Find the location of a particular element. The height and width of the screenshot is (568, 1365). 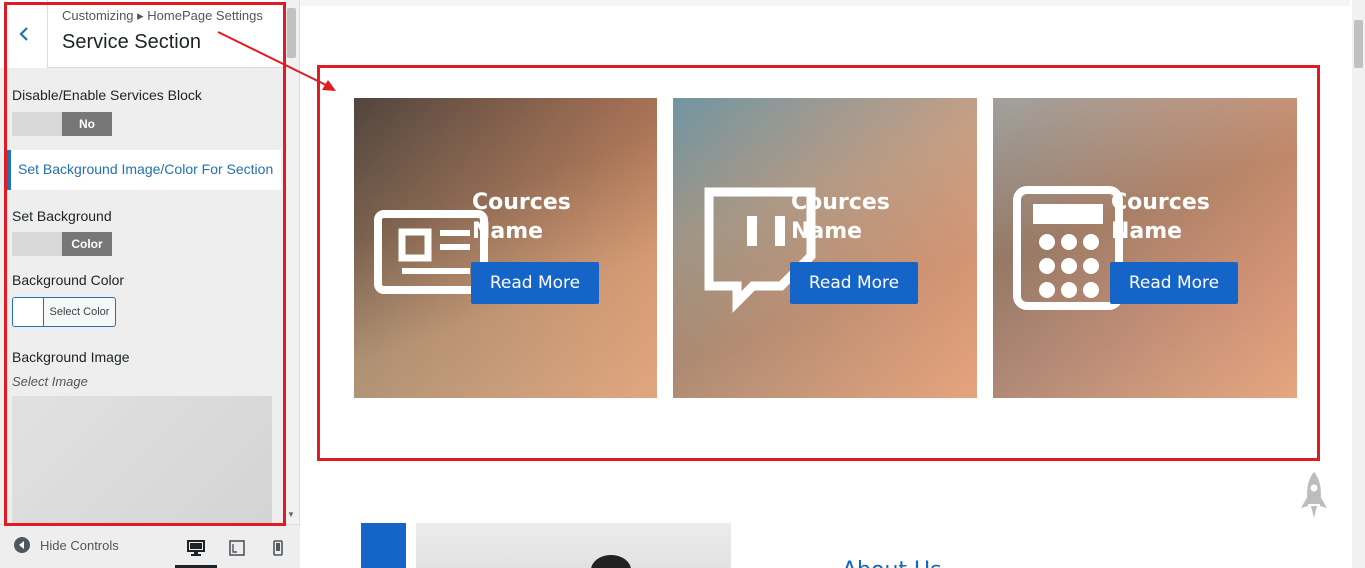

desktop-preview-button is located at coordinates (196, 548).